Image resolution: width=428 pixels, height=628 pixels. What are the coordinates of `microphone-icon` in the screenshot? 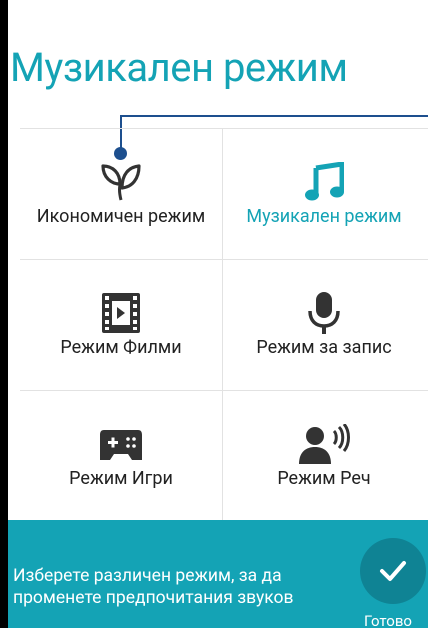 It's located at (324, 313).